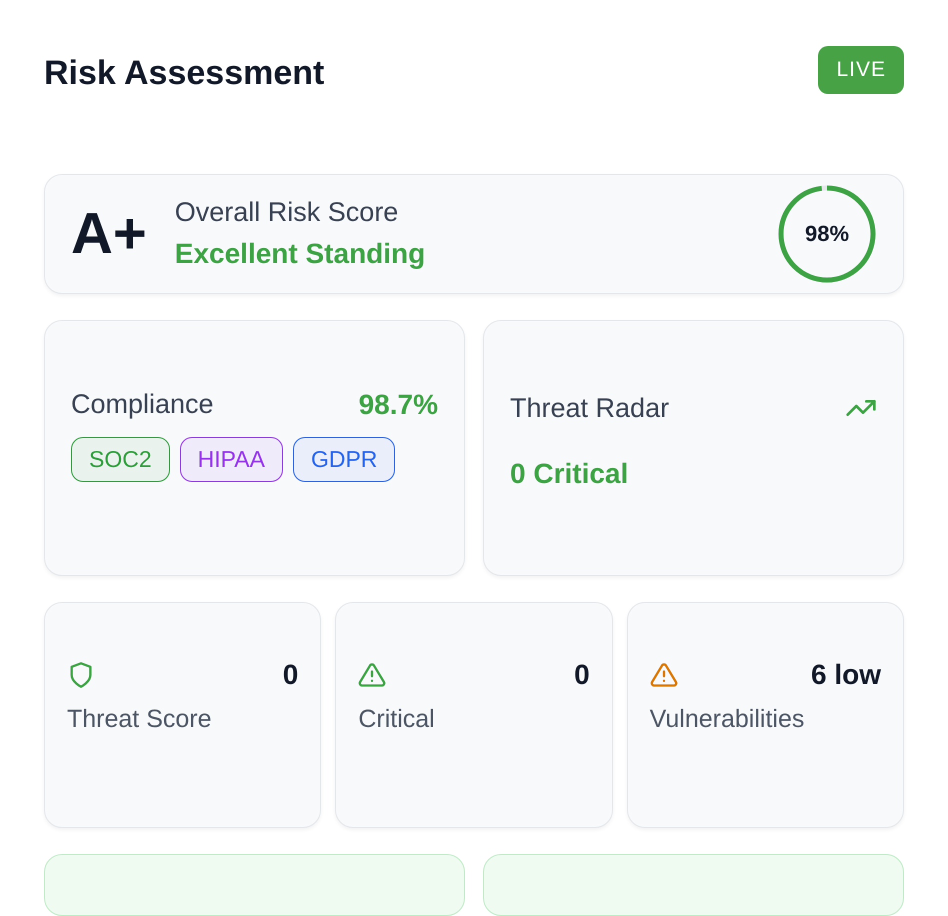 This screenshot has width=948, height=916. I want to click on compliance-tag: HIPAA, so click(231, 459).